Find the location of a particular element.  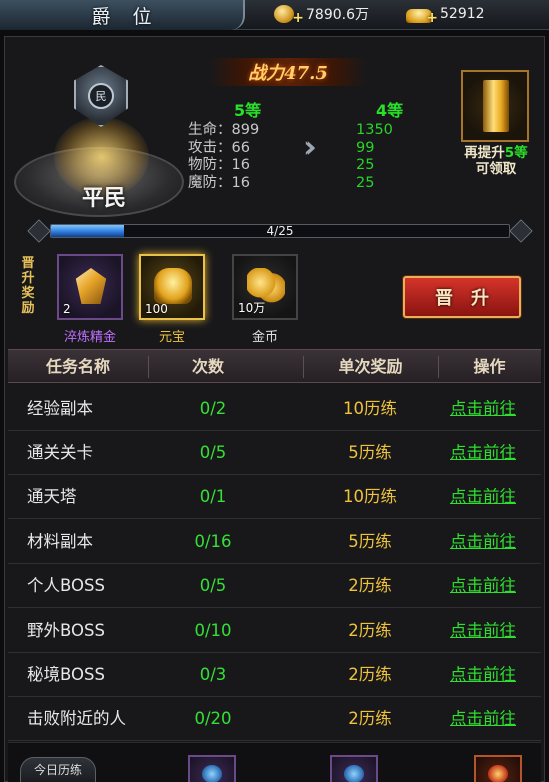

gold-bar-icon is located at coordinates (496, 106).